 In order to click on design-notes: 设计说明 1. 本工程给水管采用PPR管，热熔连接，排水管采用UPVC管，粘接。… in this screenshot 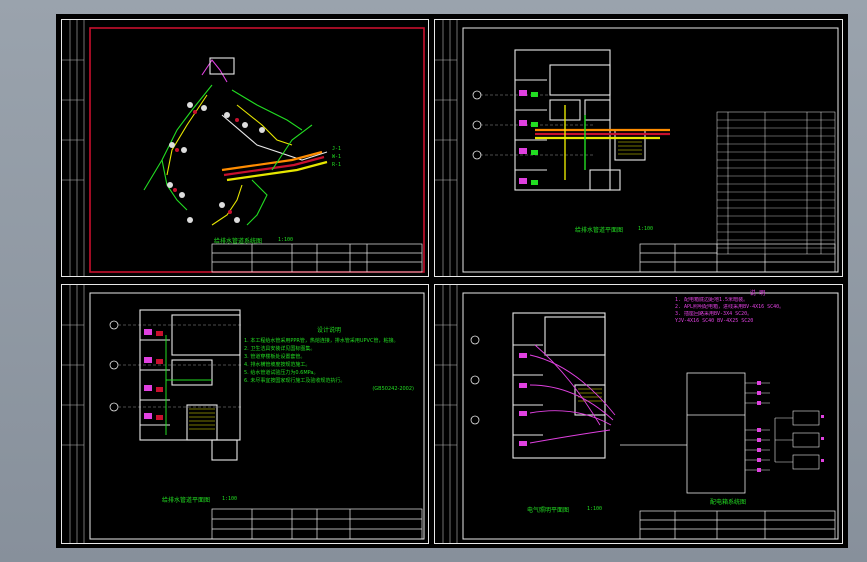, I will do `click(329, 360)`.